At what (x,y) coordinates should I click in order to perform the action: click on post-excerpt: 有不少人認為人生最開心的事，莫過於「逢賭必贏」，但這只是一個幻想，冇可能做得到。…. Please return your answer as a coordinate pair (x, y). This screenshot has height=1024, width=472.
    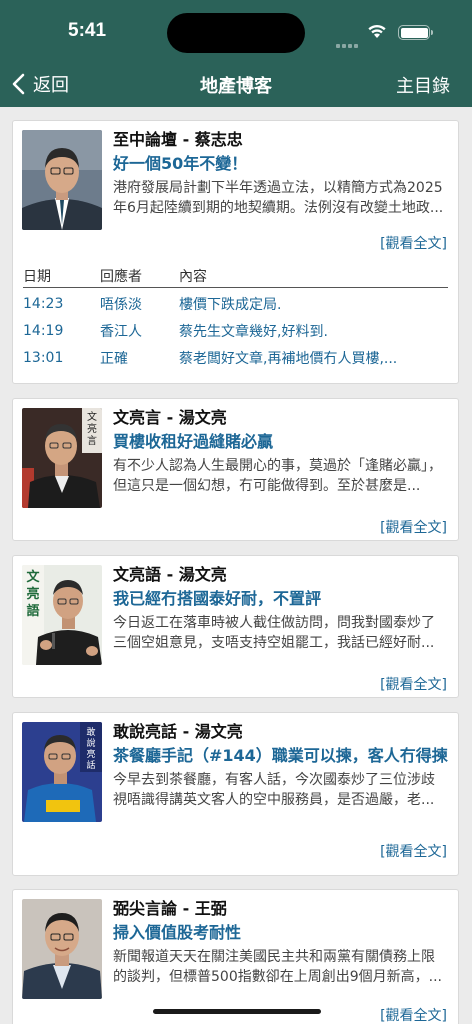
    Looking at the image, I should click on (277, 476).